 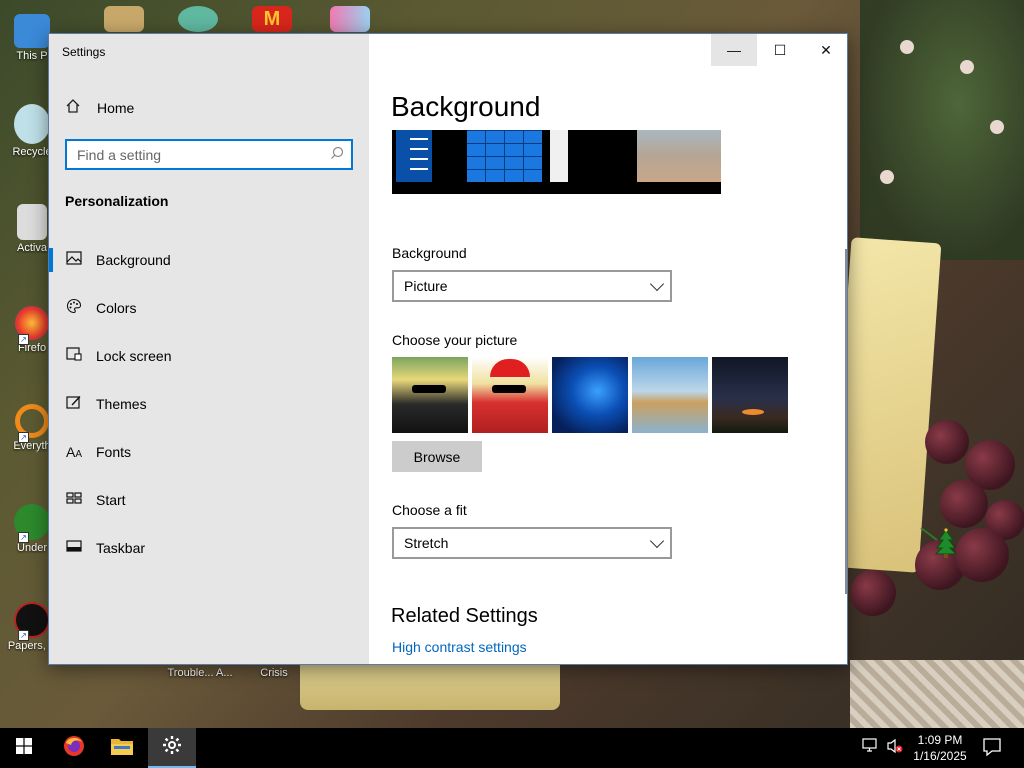 I want to click on background-label: Background, so click(x=429, y=253).